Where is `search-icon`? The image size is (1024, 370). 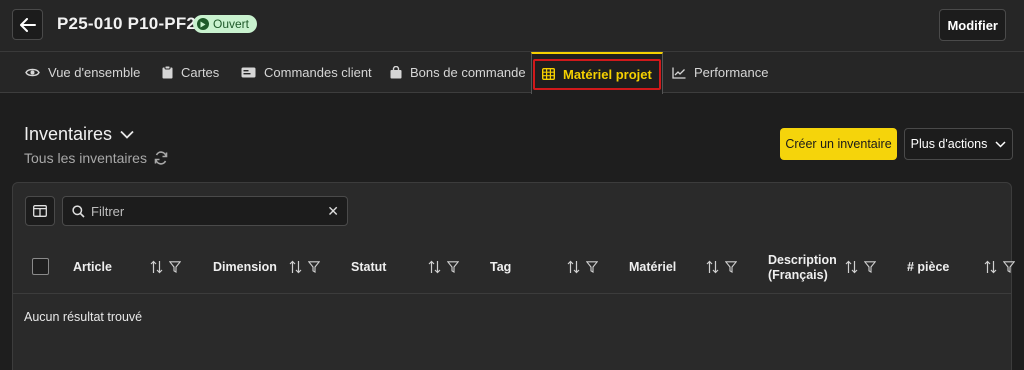
search-icon is located at coordinates (78, 211).